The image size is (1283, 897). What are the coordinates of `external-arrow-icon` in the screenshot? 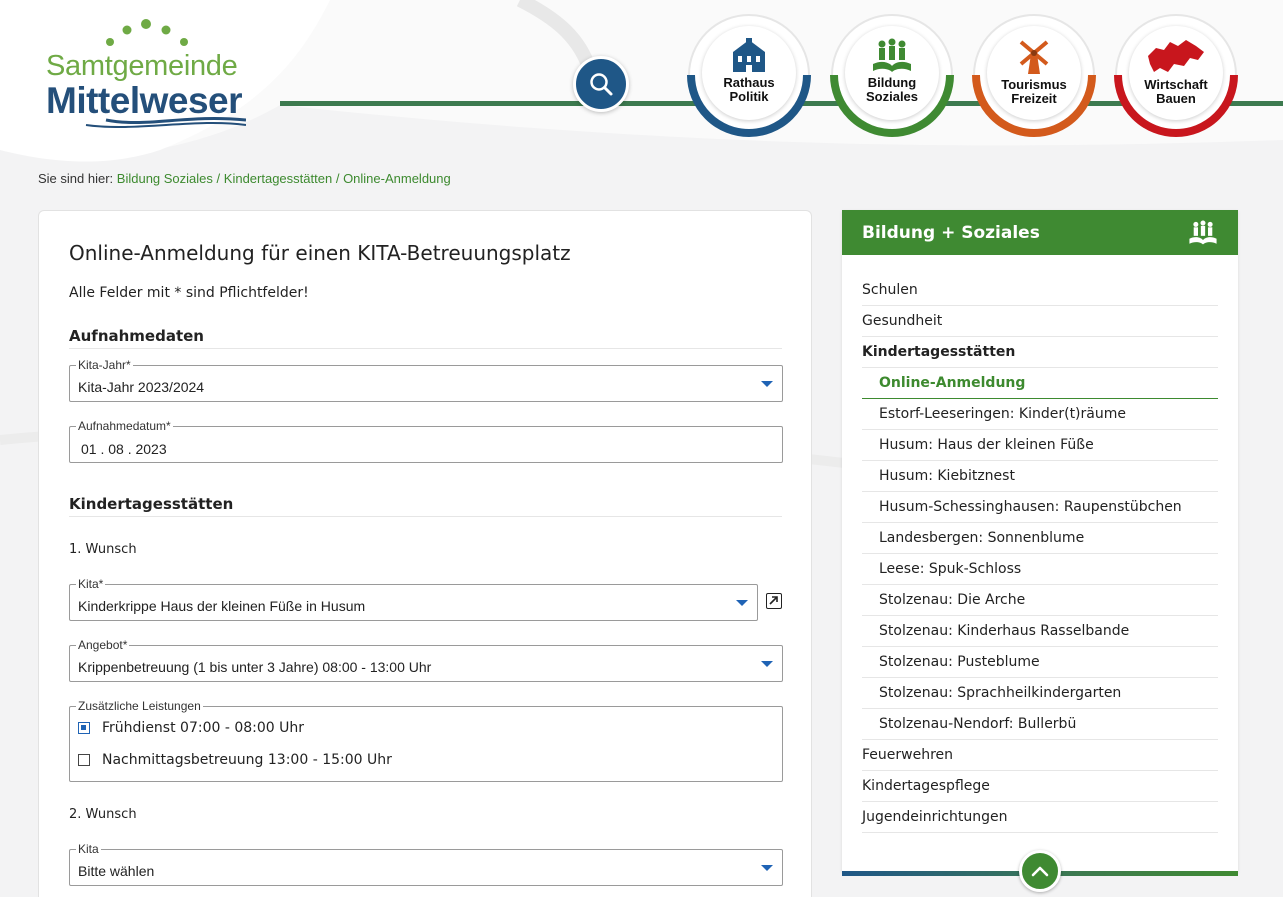 It's located at (773, 600).